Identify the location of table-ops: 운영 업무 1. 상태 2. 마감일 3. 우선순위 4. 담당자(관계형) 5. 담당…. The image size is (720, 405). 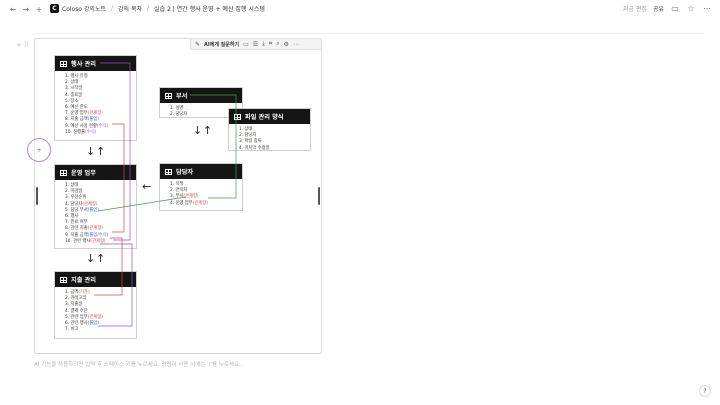
(95, 206).